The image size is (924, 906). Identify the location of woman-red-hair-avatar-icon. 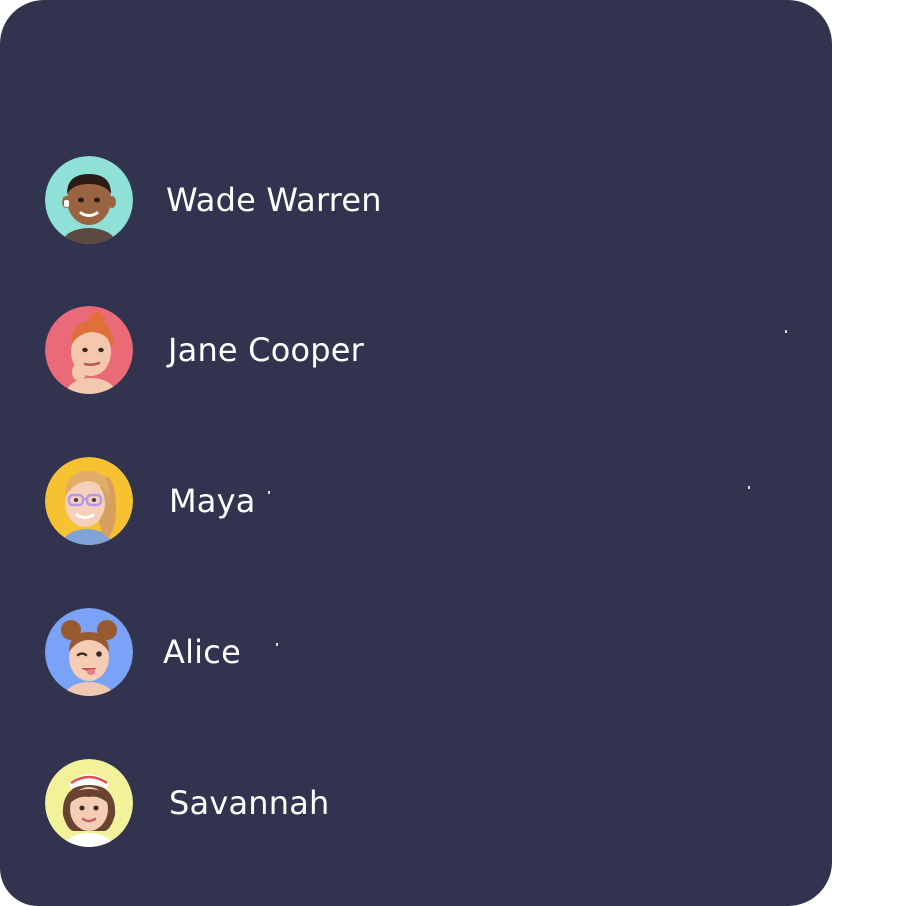
(89, 350).